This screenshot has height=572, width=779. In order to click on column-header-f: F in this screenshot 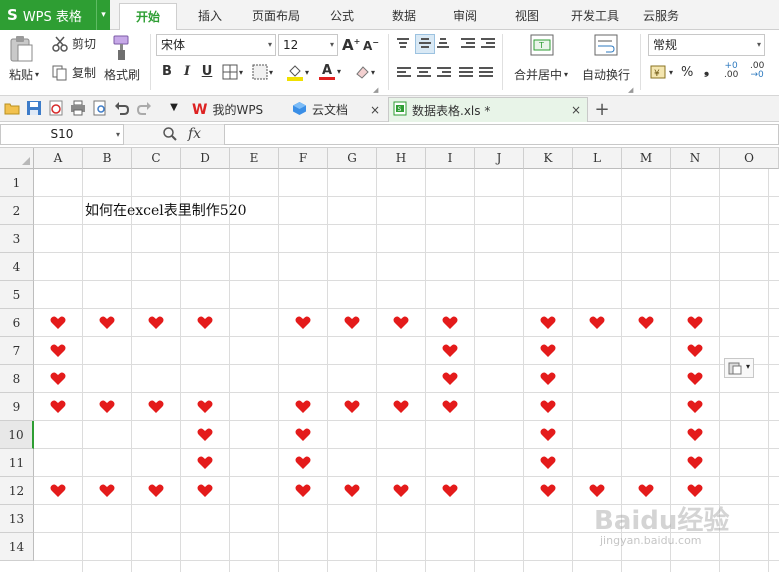, I will do `click(303, 158)`.